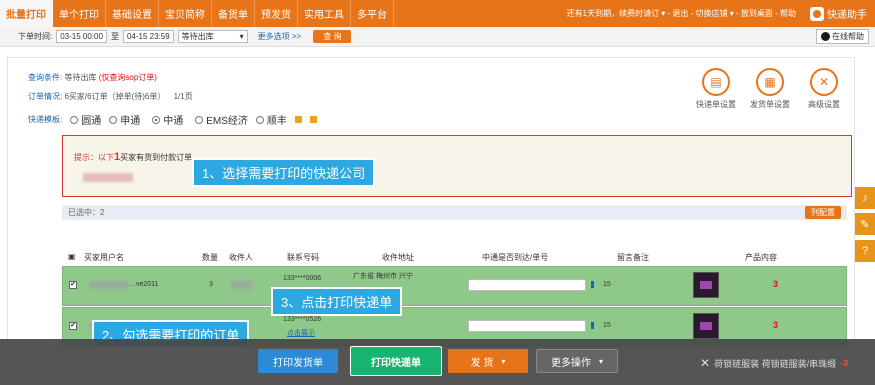 The height and width of the screenshot is (385, 875). I want to click on hint-prefix: 提示：以下, so click(94, 157).